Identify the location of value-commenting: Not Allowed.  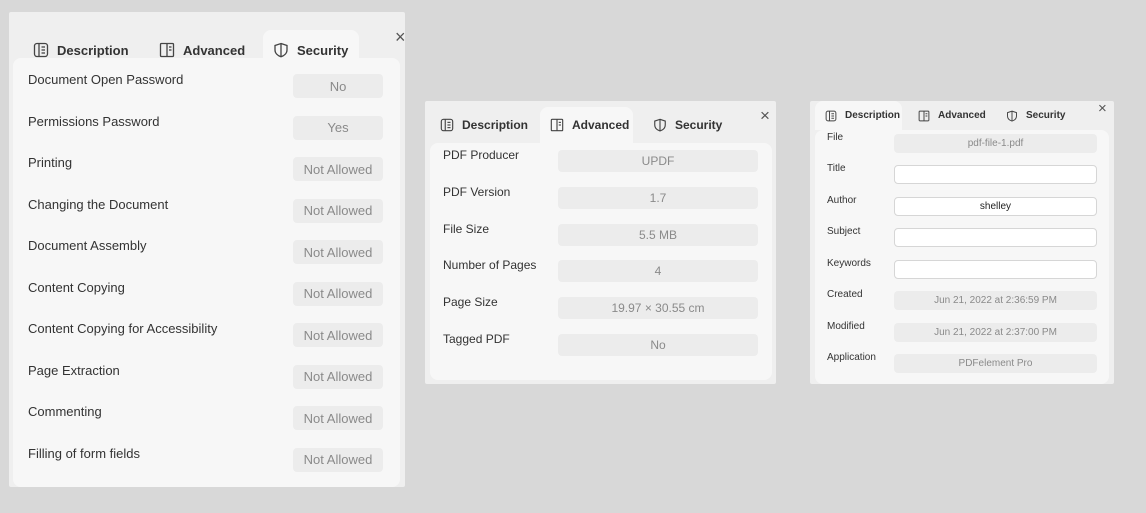
(338, 418).